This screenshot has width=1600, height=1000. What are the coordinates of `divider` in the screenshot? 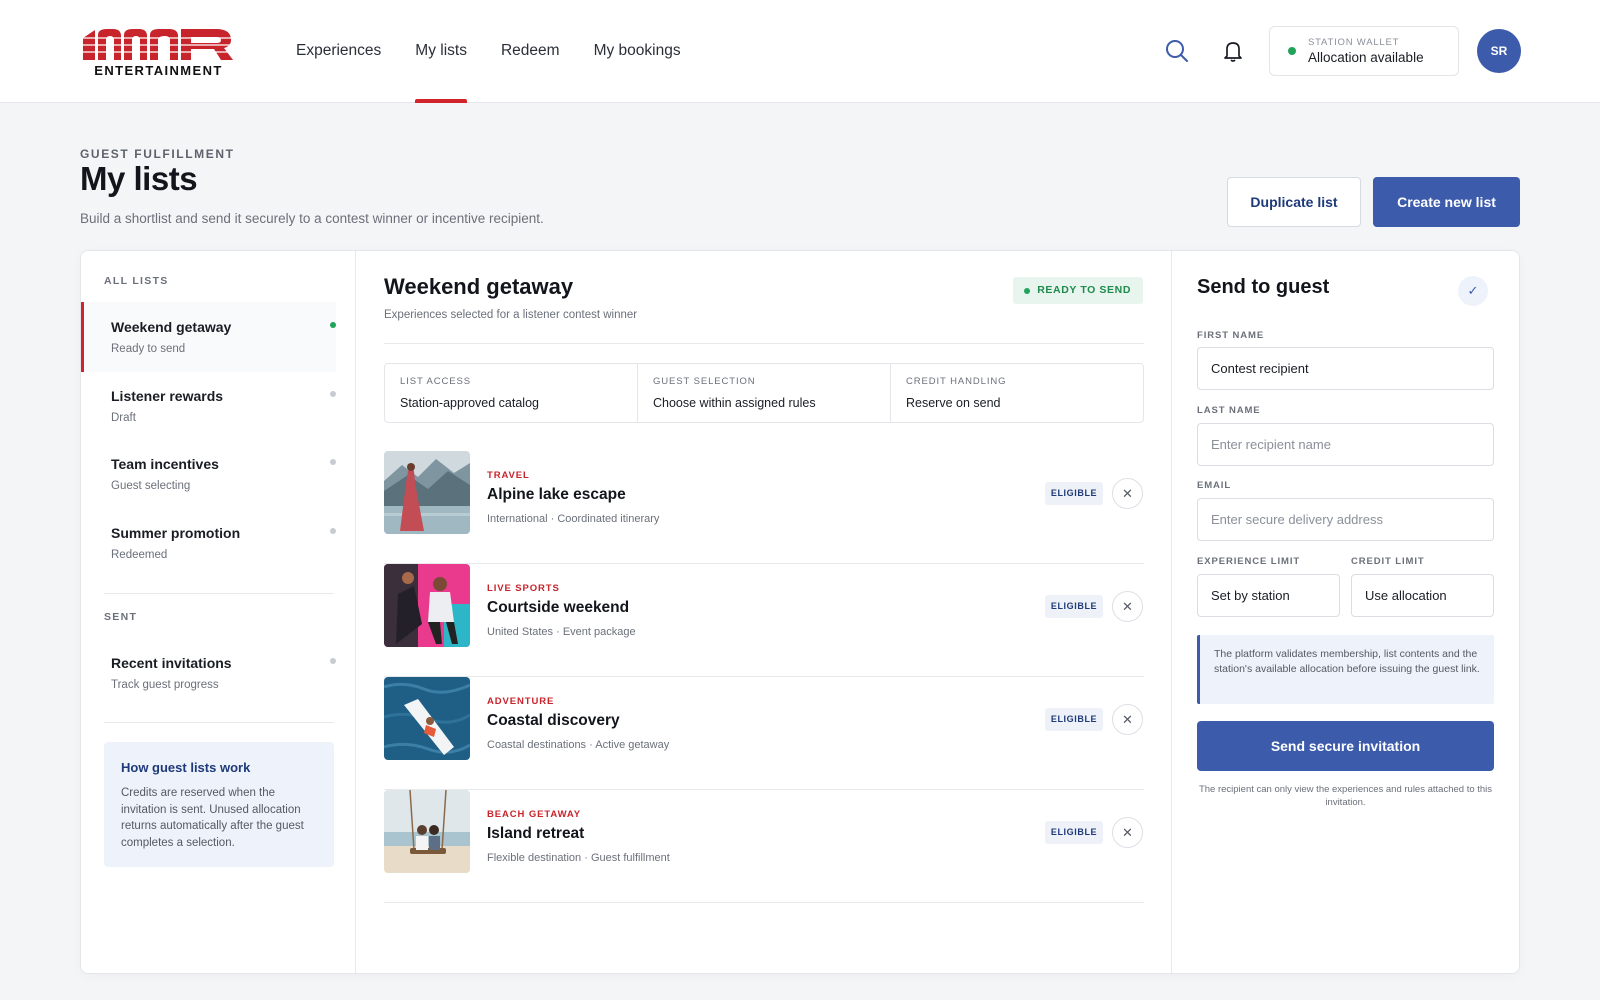 It's located at (764, 343).